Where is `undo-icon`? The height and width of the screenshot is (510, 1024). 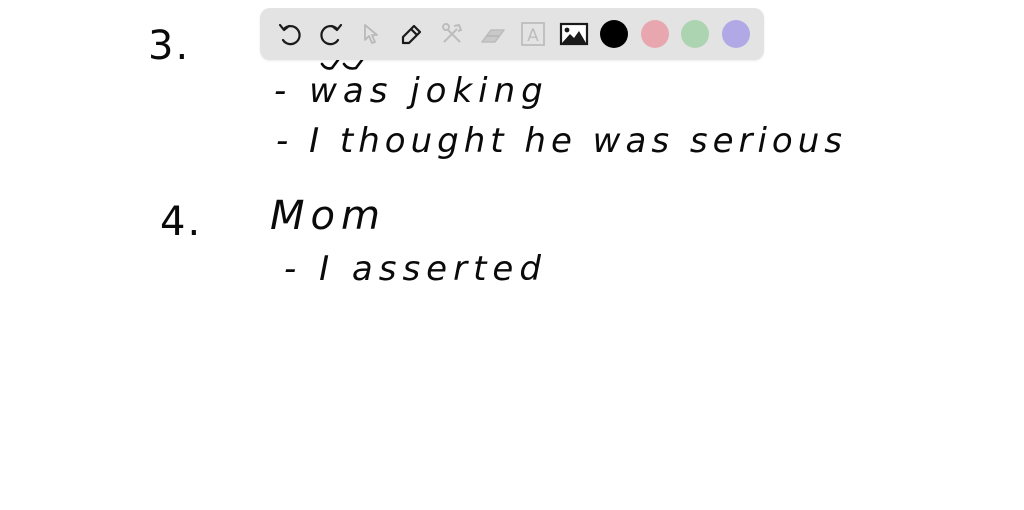 undo-icon is located at coordinates (290, 34).